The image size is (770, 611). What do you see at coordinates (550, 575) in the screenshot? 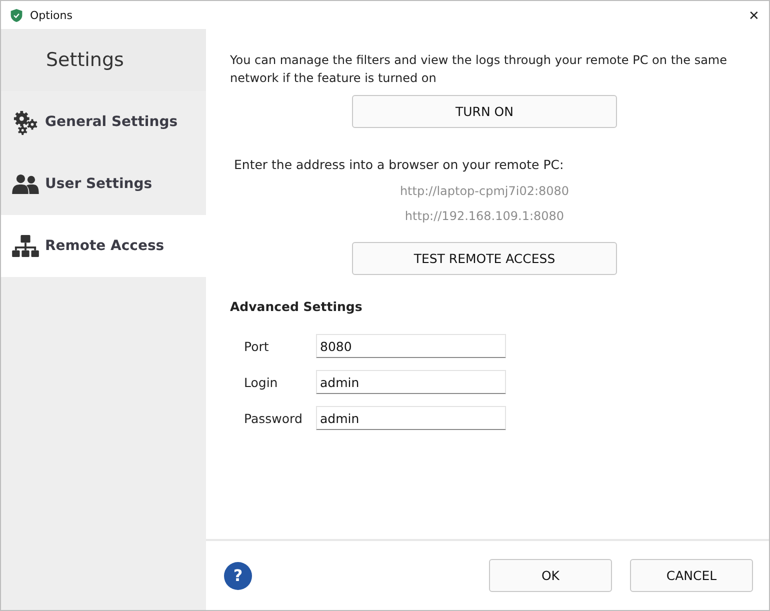
I see `dialog-button: OK` at bounding box center [550, 575].